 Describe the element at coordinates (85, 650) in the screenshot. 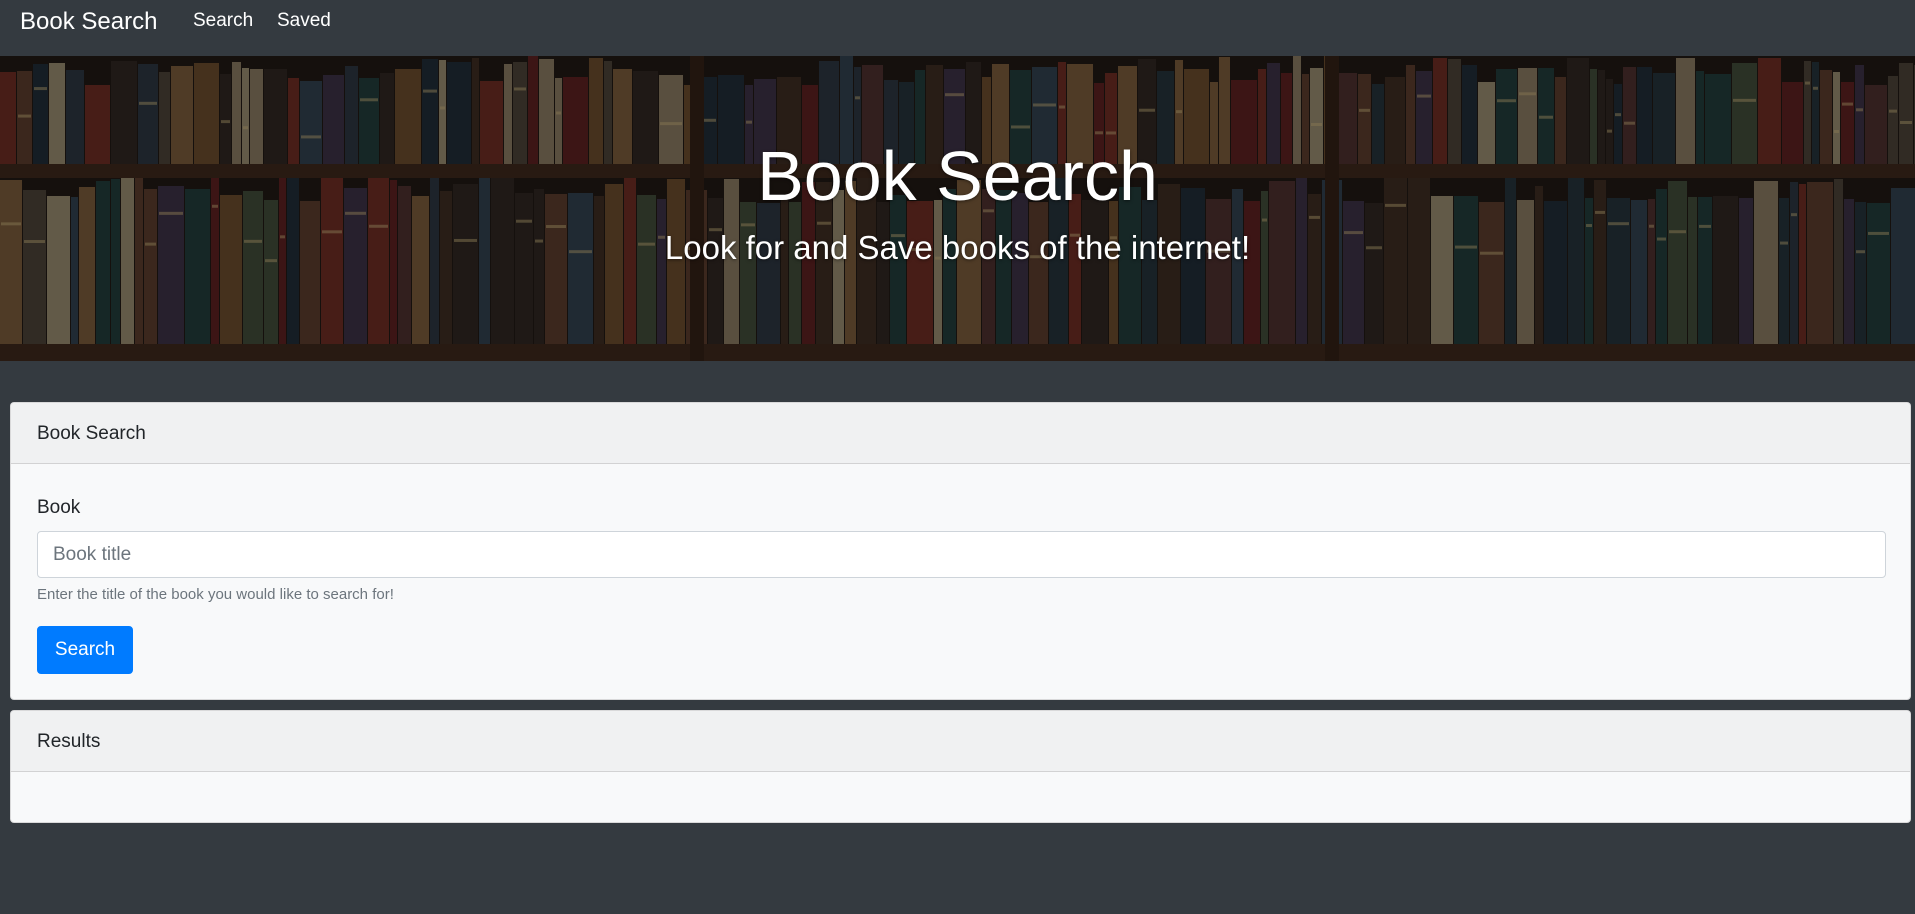

I see `search-button: Search` at that location.